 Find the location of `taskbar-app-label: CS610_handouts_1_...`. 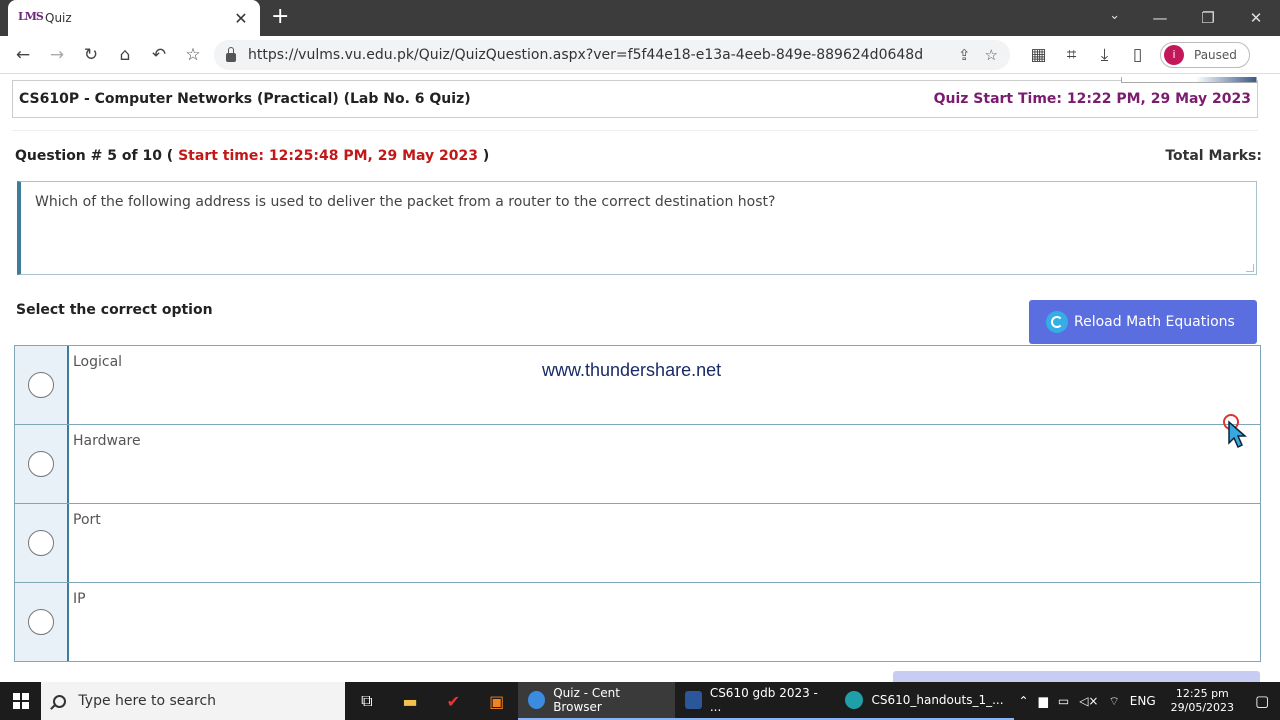

taskbar-app-label: CS610_handouts_1_... is located at coordinates (937, 700).